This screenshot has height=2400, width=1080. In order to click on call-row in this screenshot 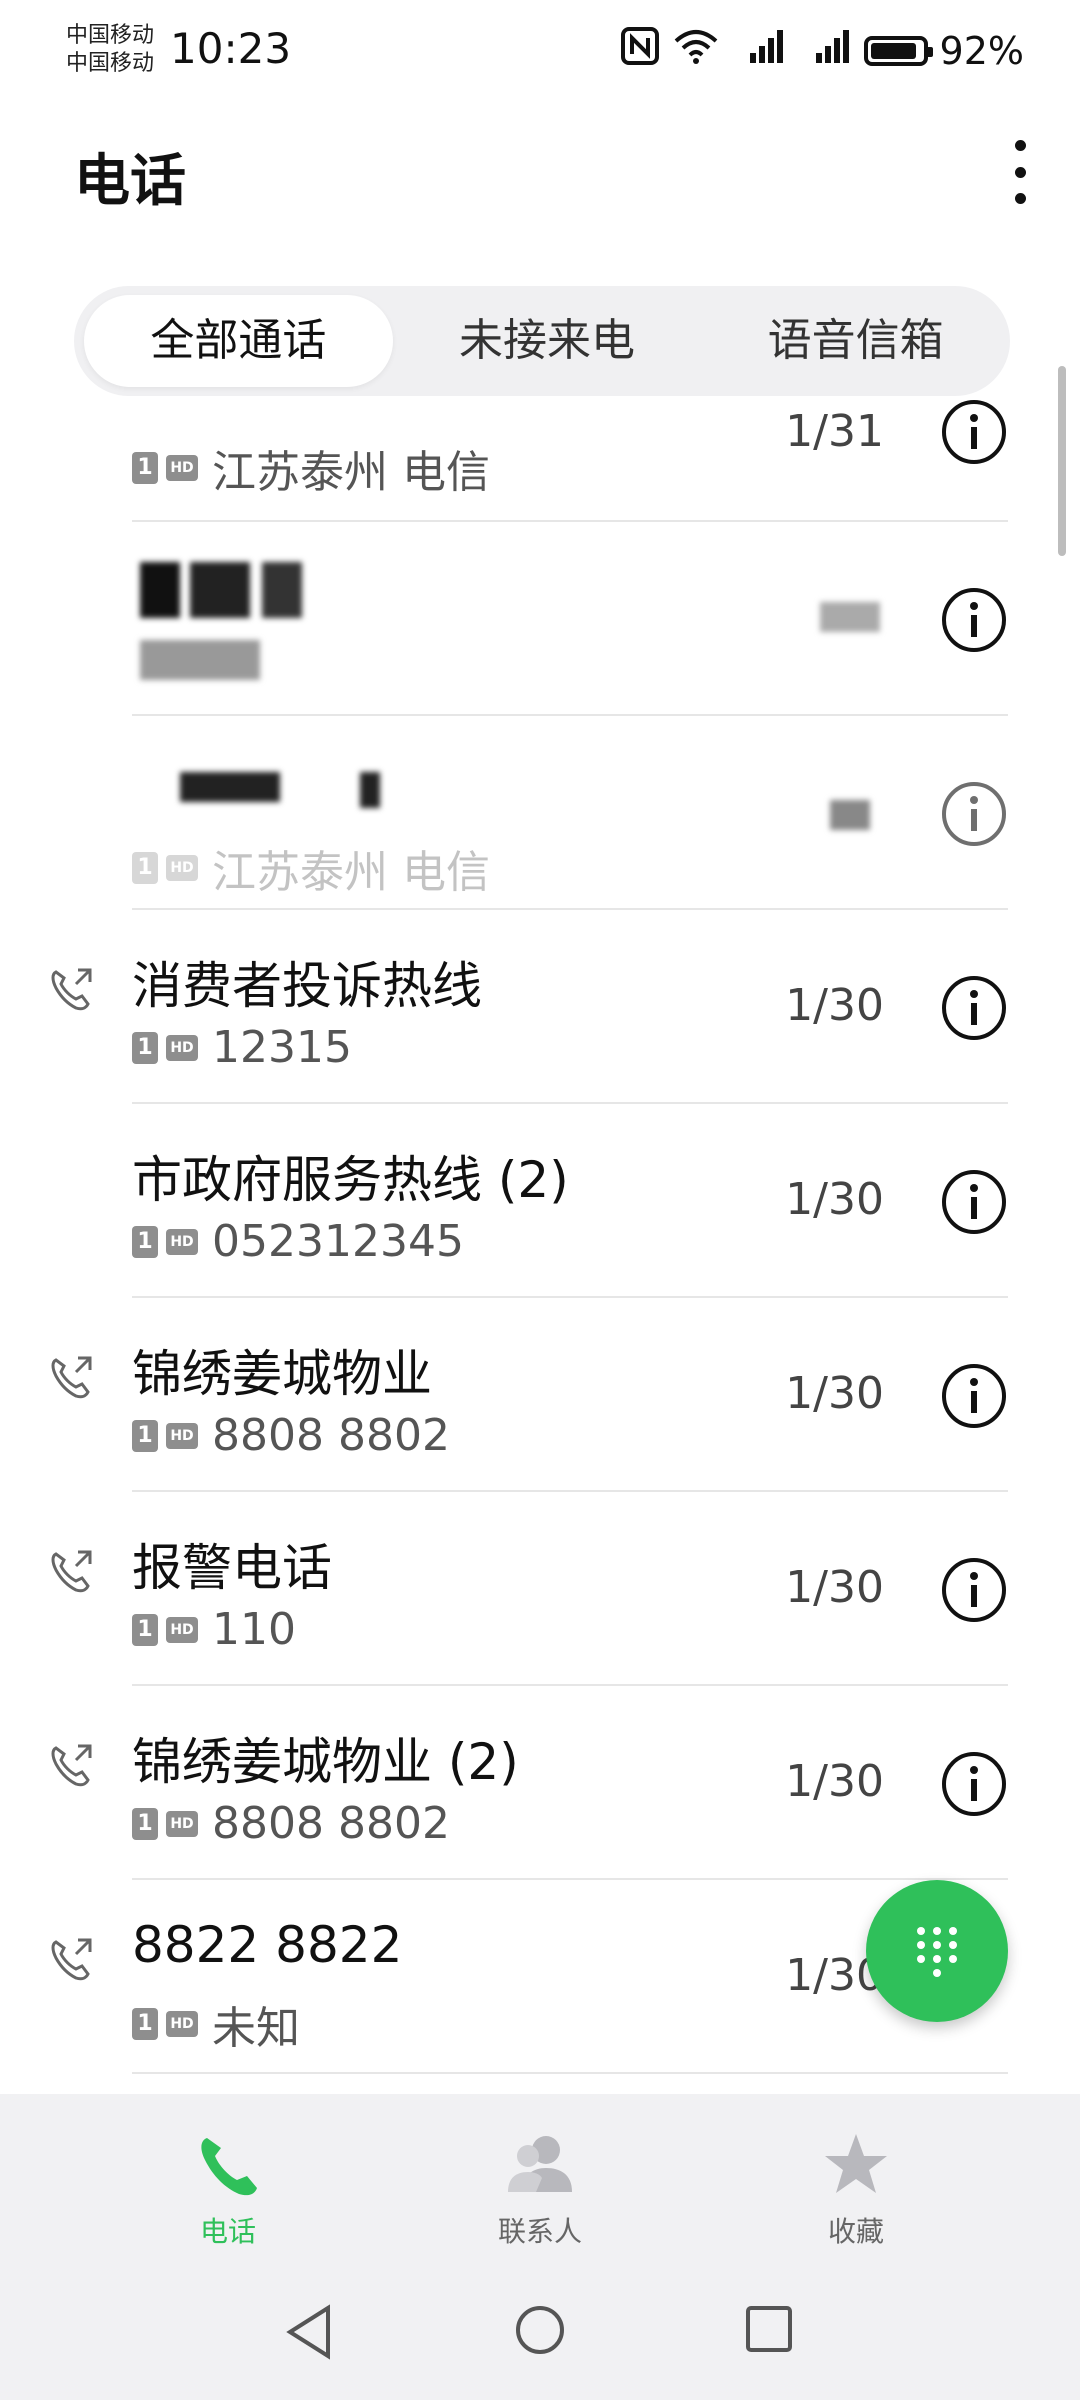, I will do `click(540, 619)`.